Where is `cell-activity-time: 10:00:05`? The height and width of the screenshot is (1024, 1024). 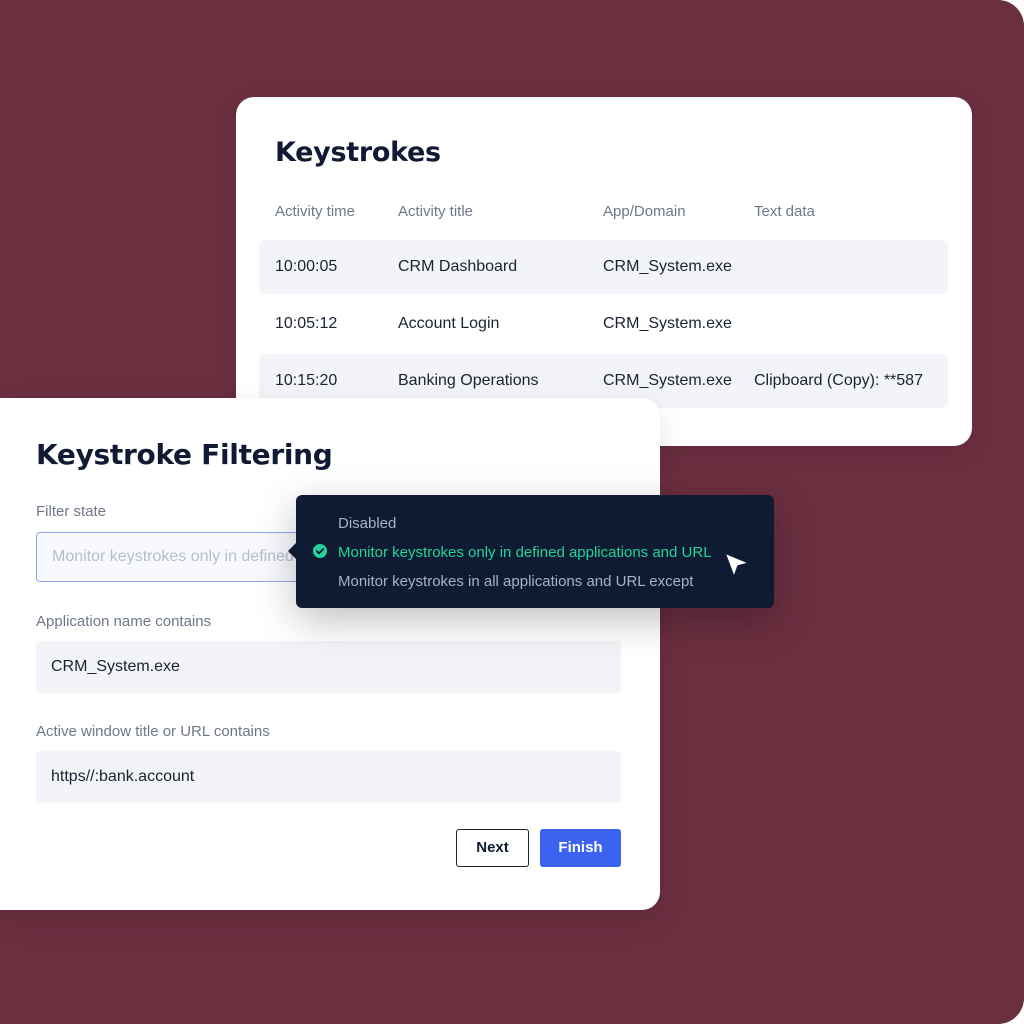
cell-activity-time: 10:00:05 is located at coordinates (306, 266).